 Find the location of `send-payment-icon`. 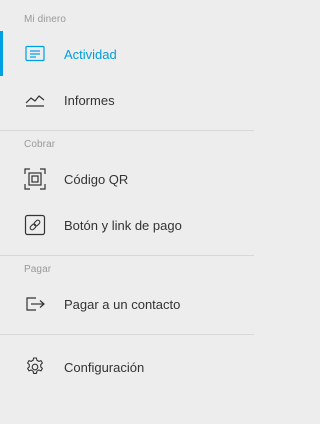

send-payment-icon is located at coordinates (35, 304).